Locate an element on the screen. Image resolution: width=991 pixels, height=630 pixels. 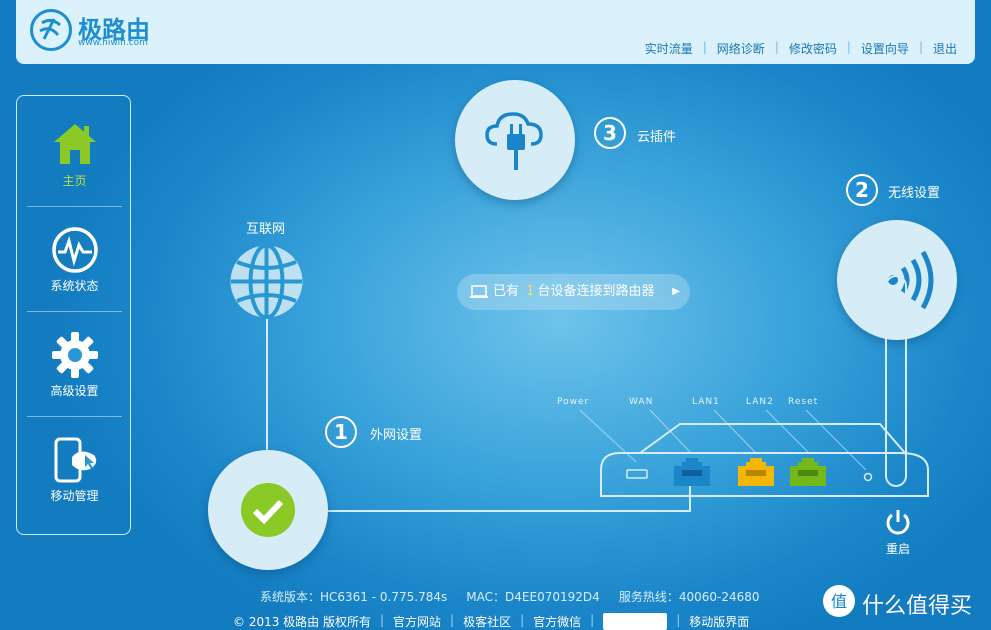
smzdm-logo-icon: 值 is located at coordinates (839, 601).